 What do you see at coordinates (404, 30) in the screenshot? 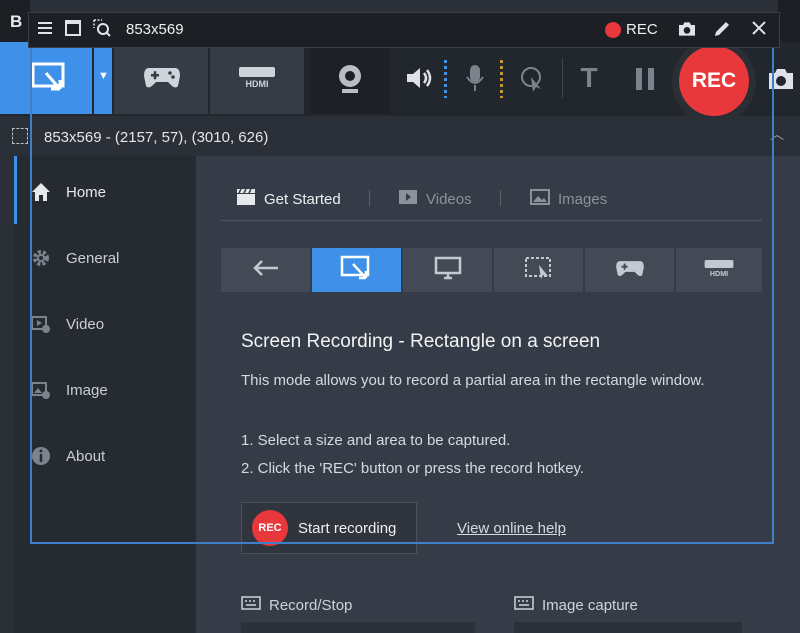
I see `capture-title-bar: 853x569 REC` at bounding box center [404, 30].